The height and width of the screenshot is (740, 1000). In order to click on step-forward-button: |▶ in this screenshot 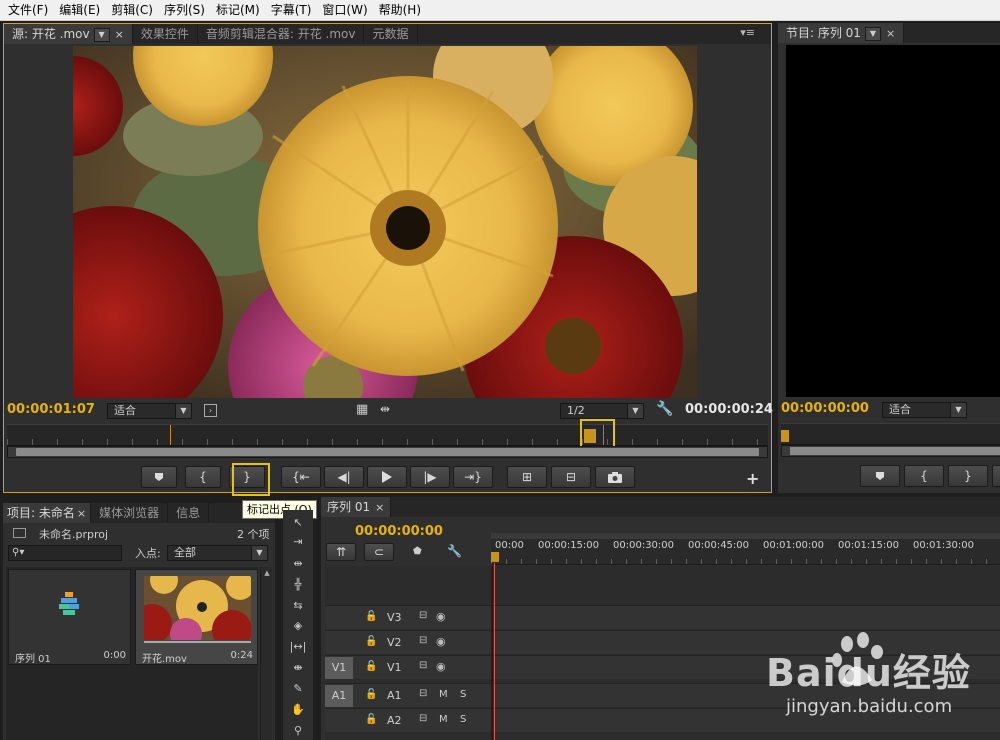, I will do `click(430, 477)`.